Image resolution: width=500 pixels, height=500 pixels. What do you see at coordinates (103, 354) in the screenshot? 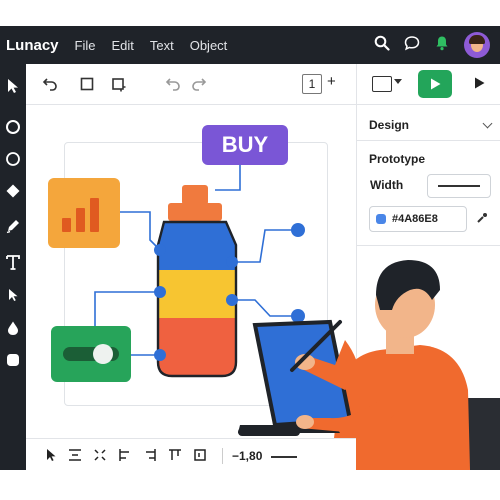
I see `toggle-knob` at bounding box center [103, 354].